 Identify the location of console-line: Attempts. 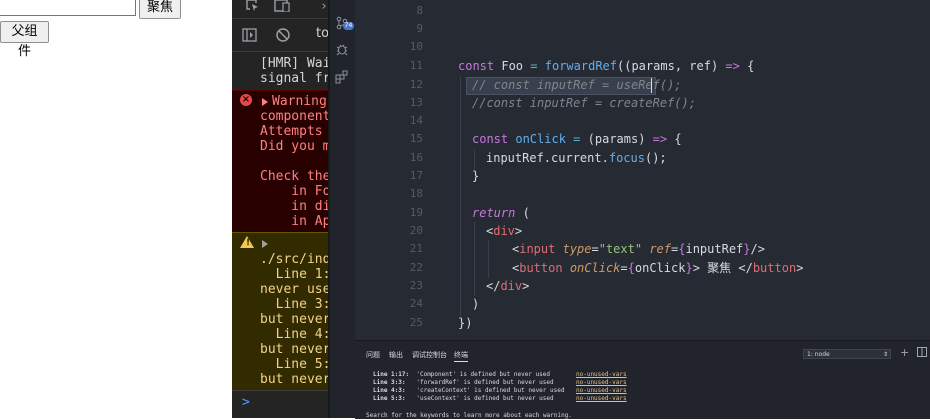
(291, 131).